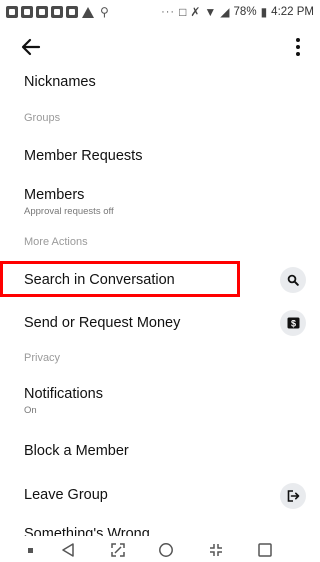 The width and height of the screenshot is (320, 562). I want to click on screenshot-edit-icon, so click(118, 550).